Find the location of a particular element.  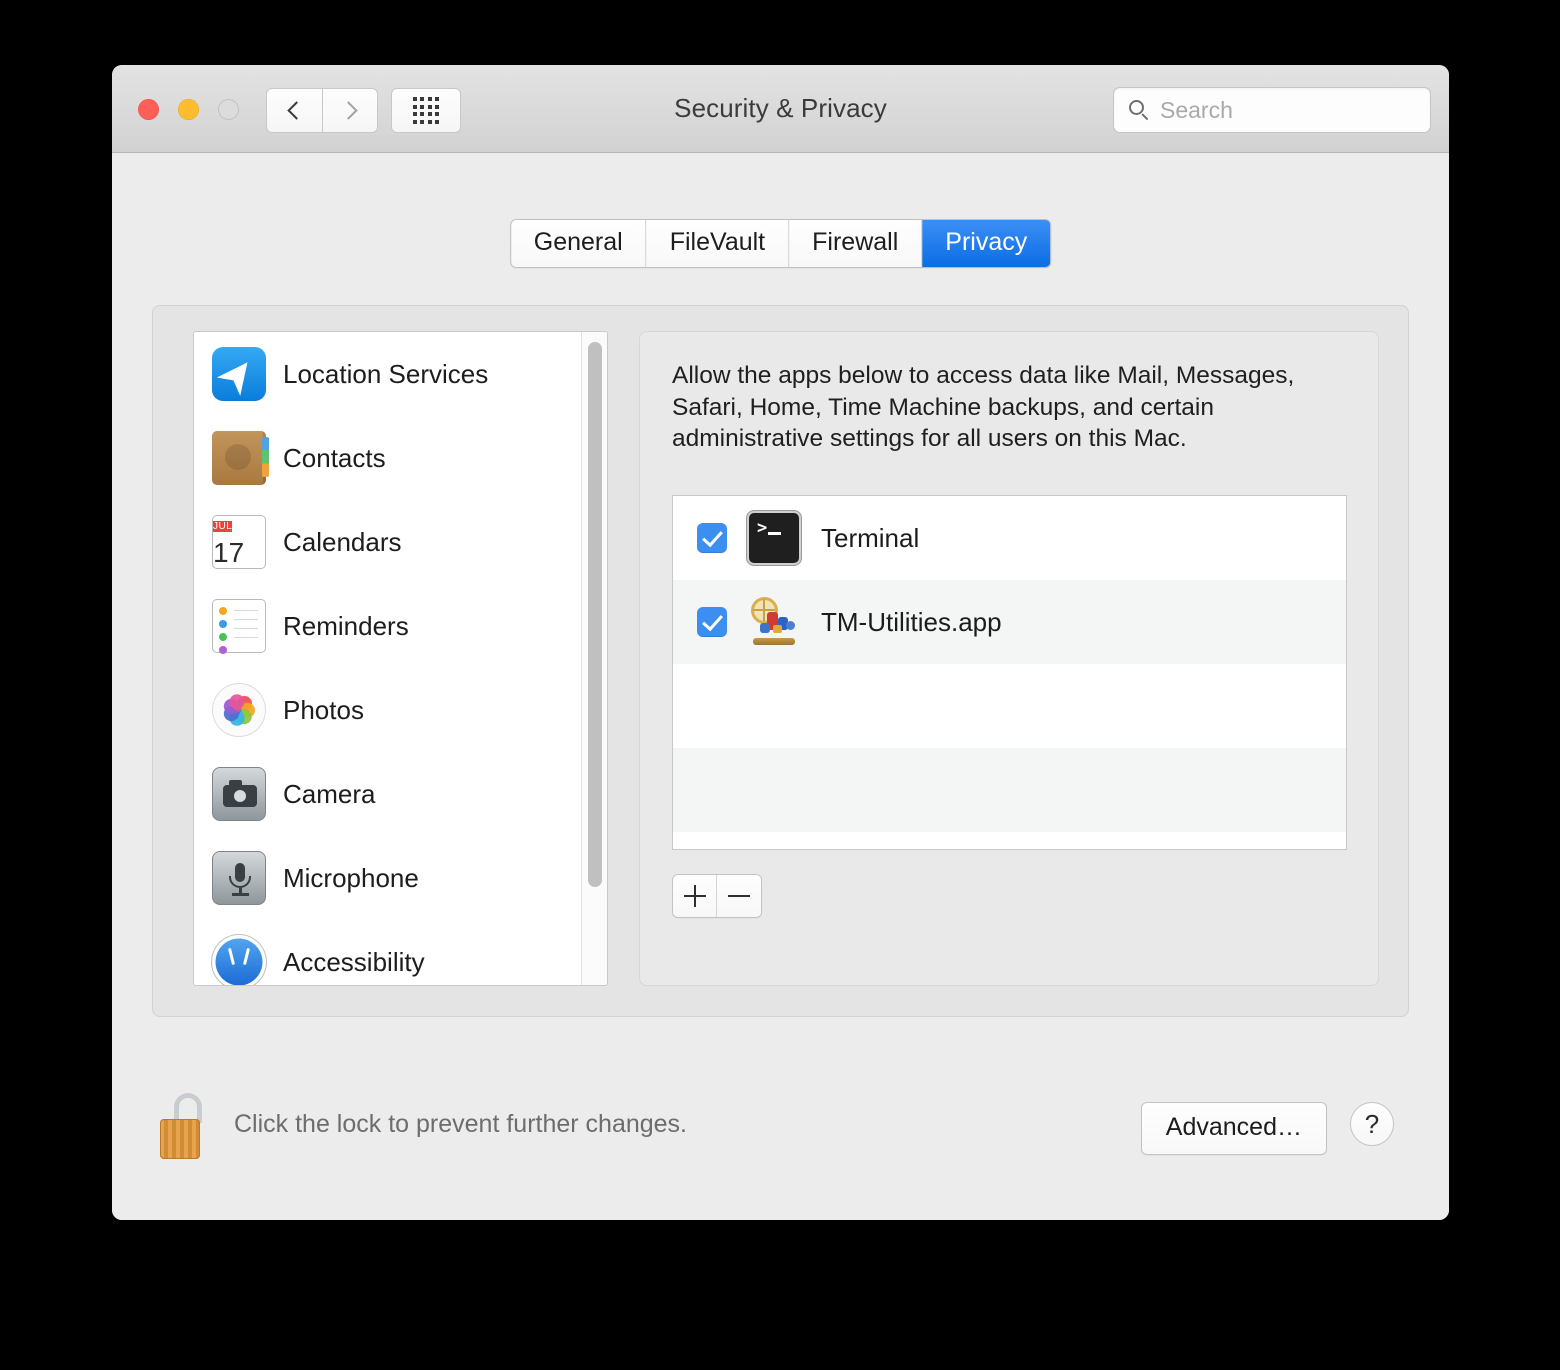

tm-utilities-icon is located at coordinates (774, 622).